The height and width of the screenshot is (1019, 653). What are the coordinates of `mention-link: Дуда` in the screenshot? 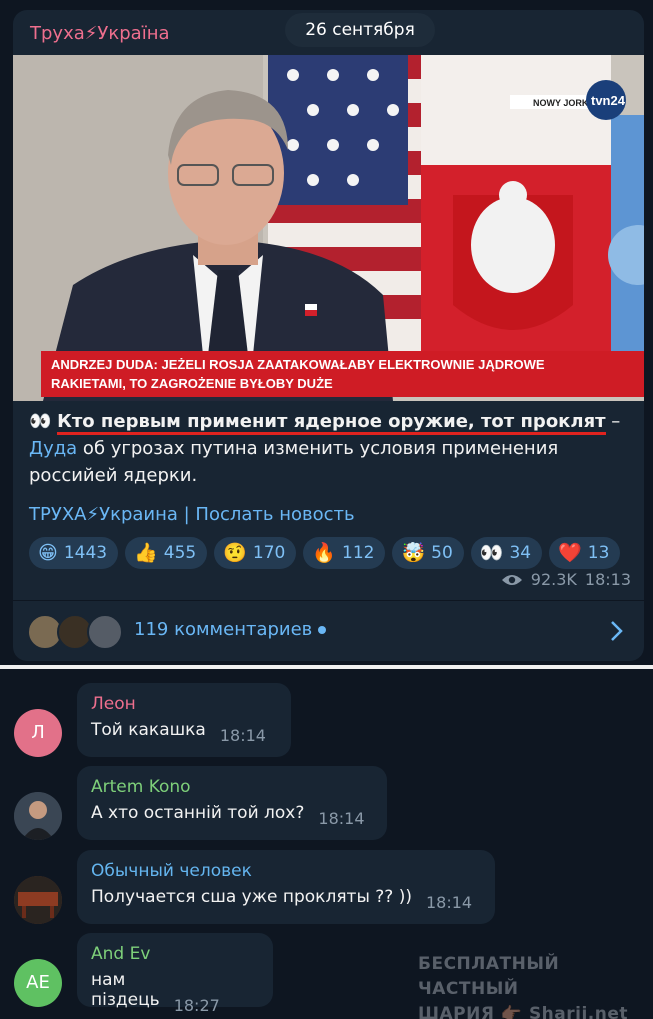 It's located at (53, 448).